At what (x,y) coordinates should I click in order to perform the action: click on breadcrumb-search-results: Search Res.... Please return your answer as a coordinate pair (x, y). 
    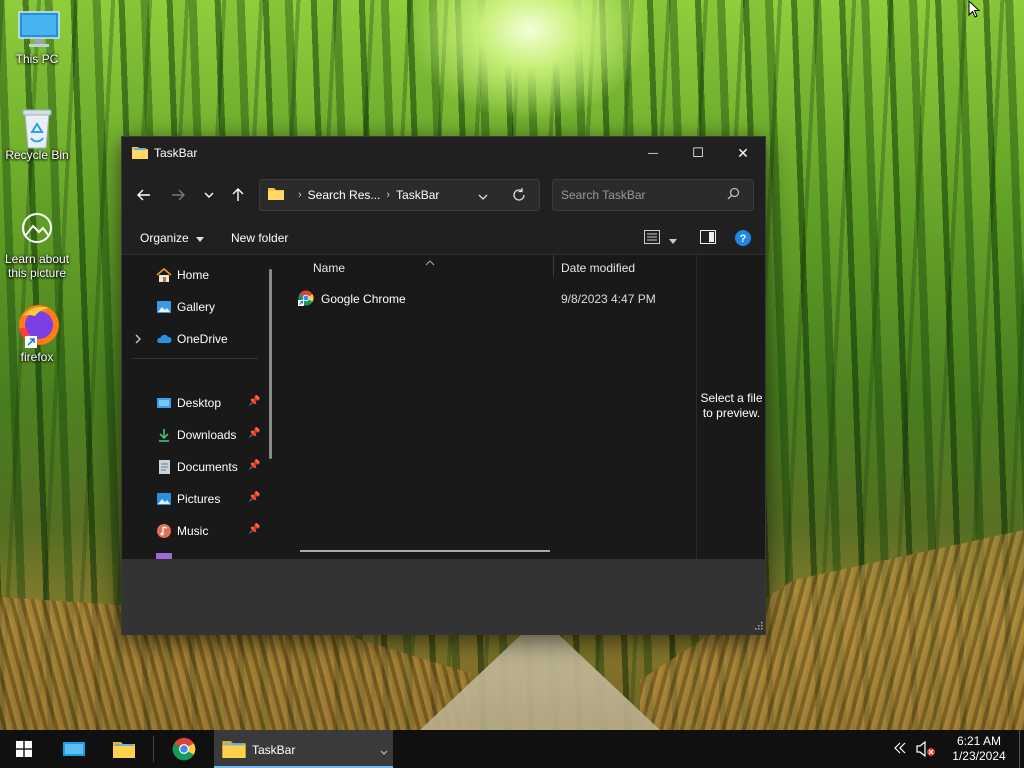
    Looking at the image, I should click on (344, 195).